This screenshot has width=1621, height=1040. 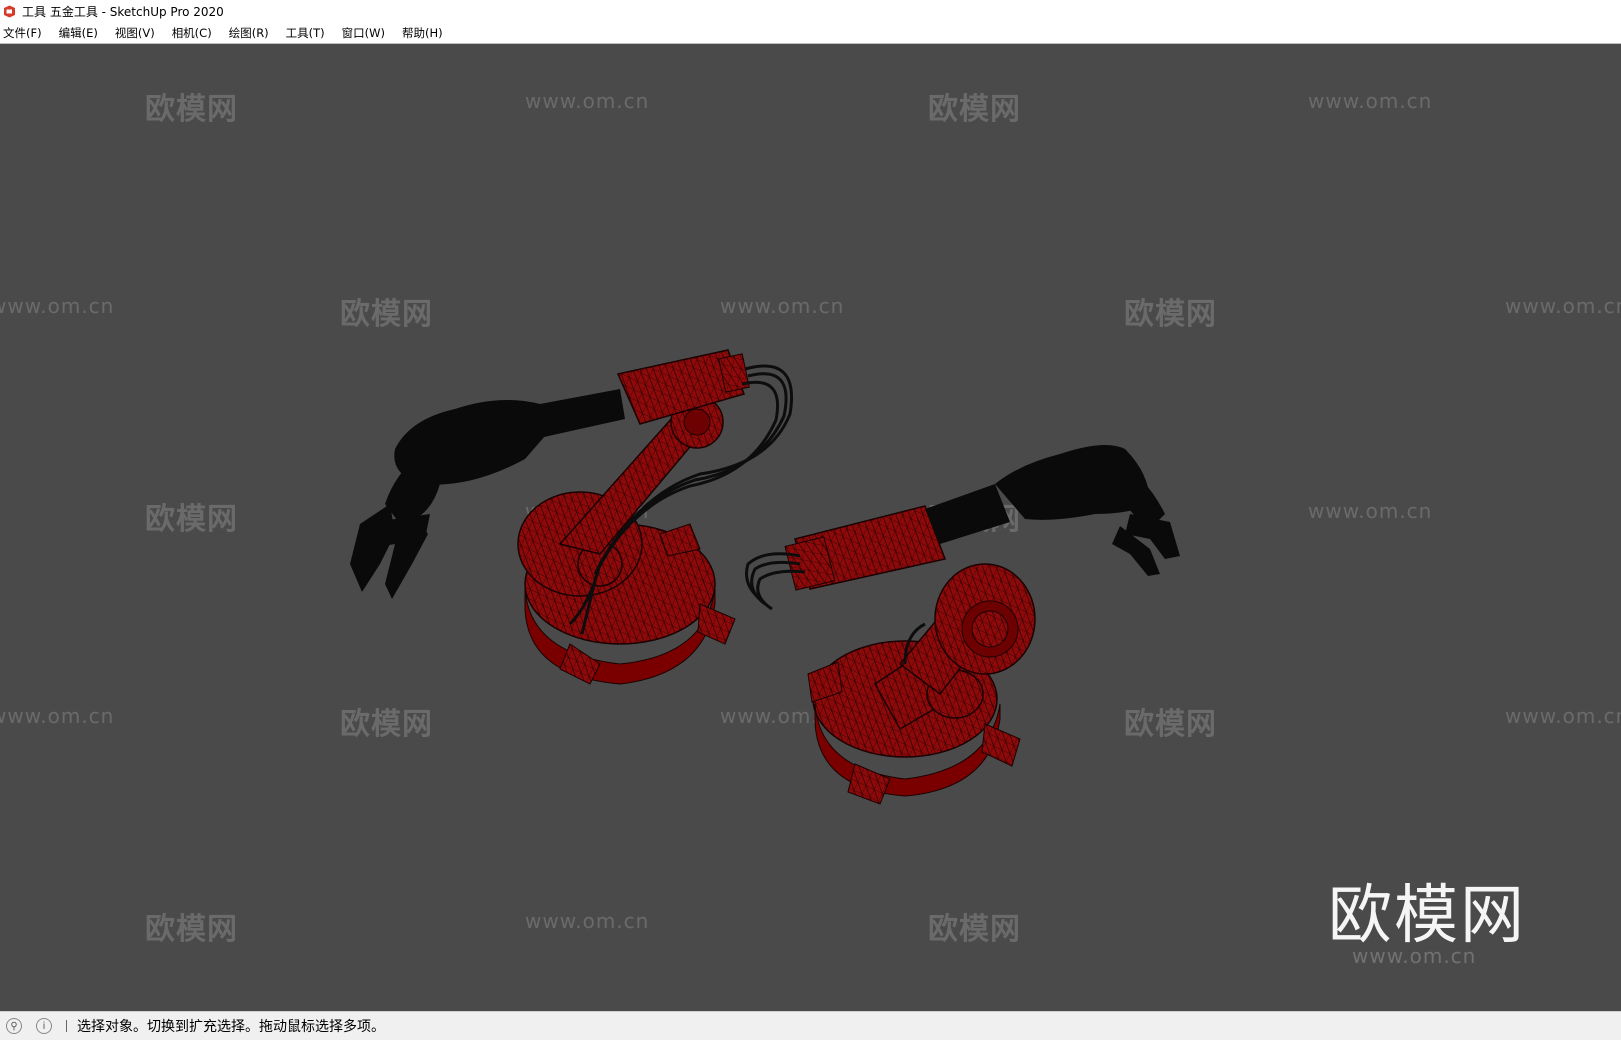 I want to click on menu-file: 文件(F), so click(x=24, y=33).